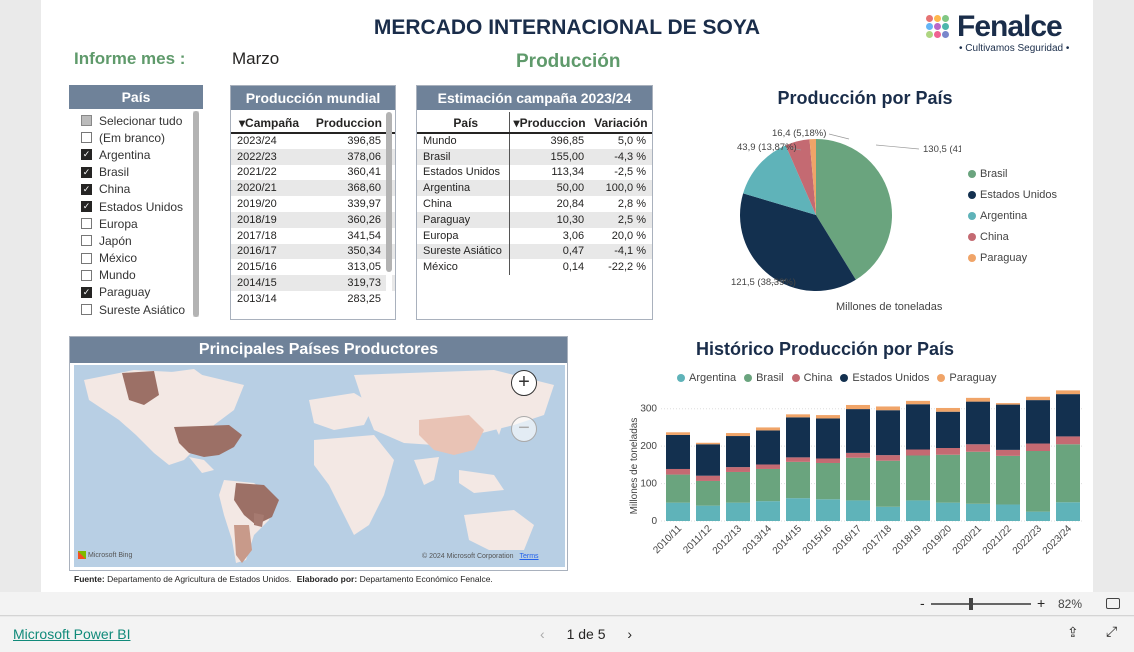 This screenshot has width=1134, height=652. What do you see at coordinates (136, 154) in the screenshot?
I see `slicer-item: ✓ Argentina` at bounding box center [136, 154].